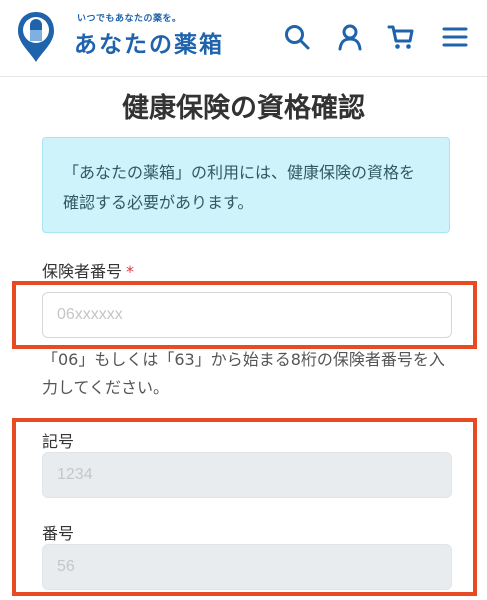  I want to click on required-mark: *, so click(130, 271).